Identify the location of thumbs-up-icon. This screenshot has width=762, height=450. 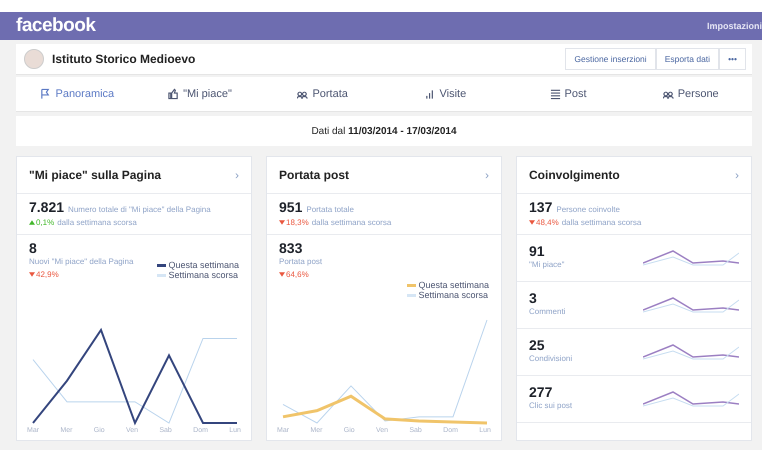
(174, 94).